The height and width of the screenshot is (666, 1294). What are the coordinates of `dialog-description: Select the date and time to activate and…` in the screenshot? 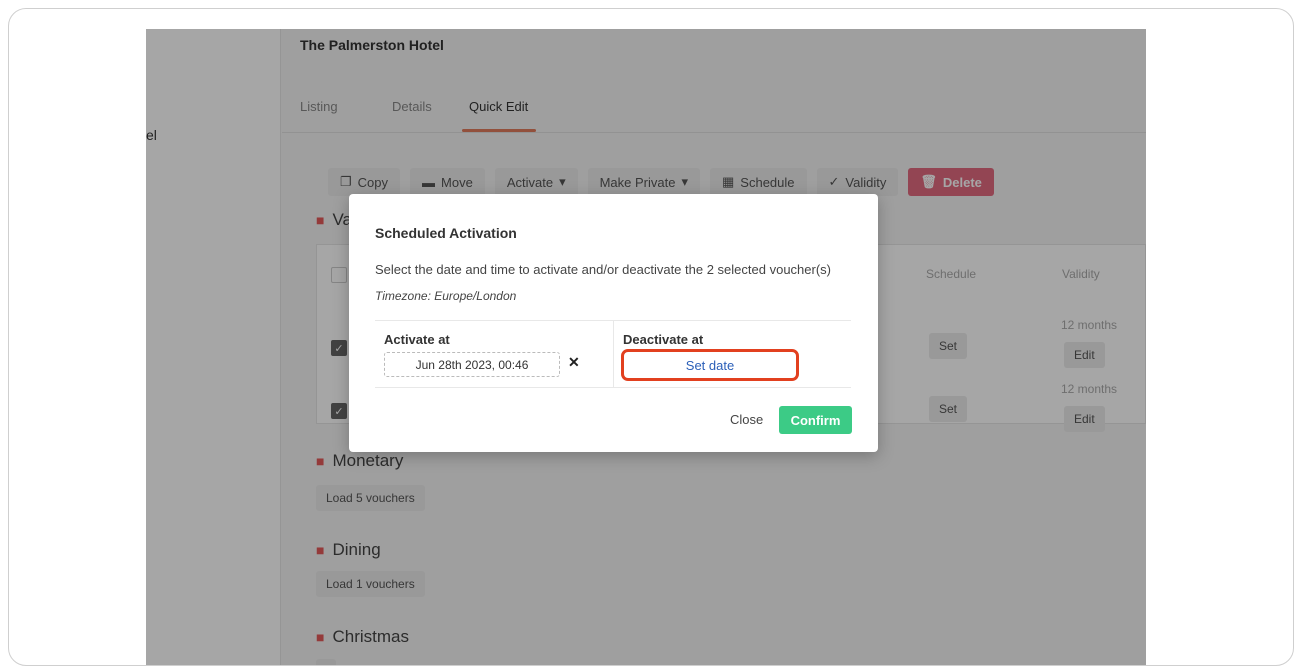 It's located at (603, 269).